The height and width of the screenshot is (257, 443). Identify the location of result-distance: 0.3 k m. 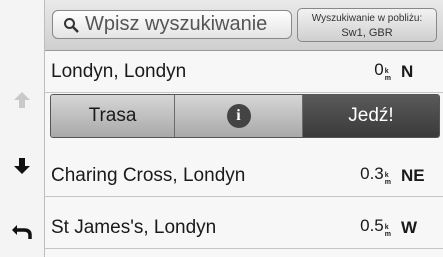
(375, 176).